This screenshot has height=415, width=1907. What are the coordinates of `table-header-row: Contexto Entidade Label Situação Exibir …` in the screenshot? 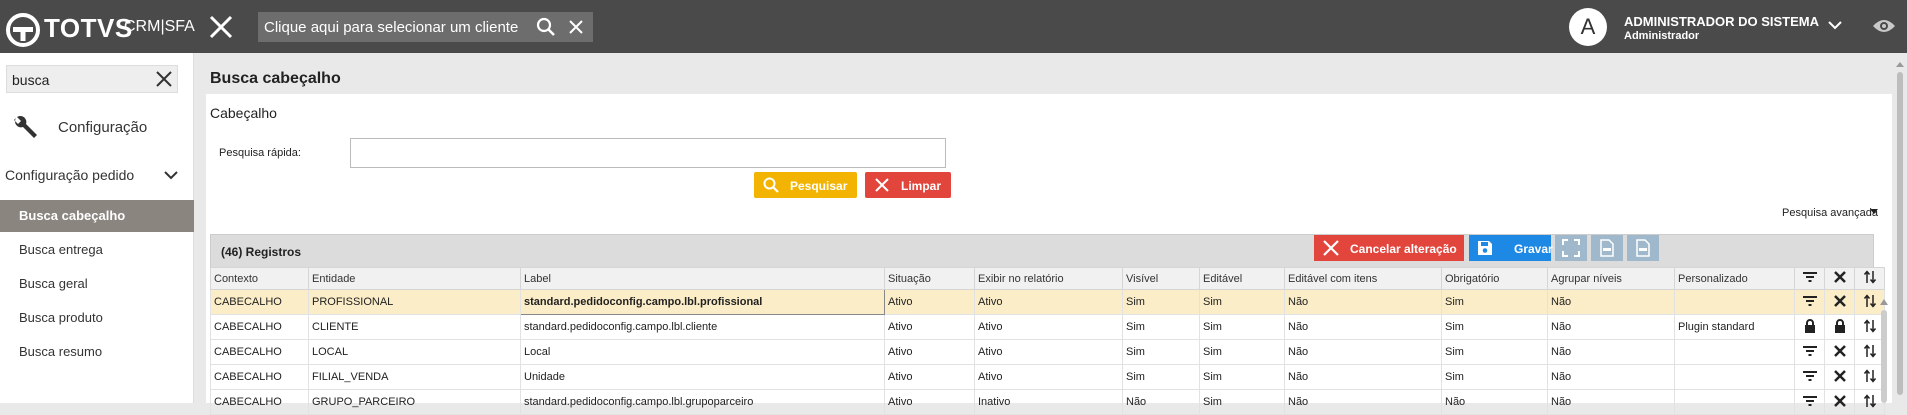 It's located at (1047, 278).